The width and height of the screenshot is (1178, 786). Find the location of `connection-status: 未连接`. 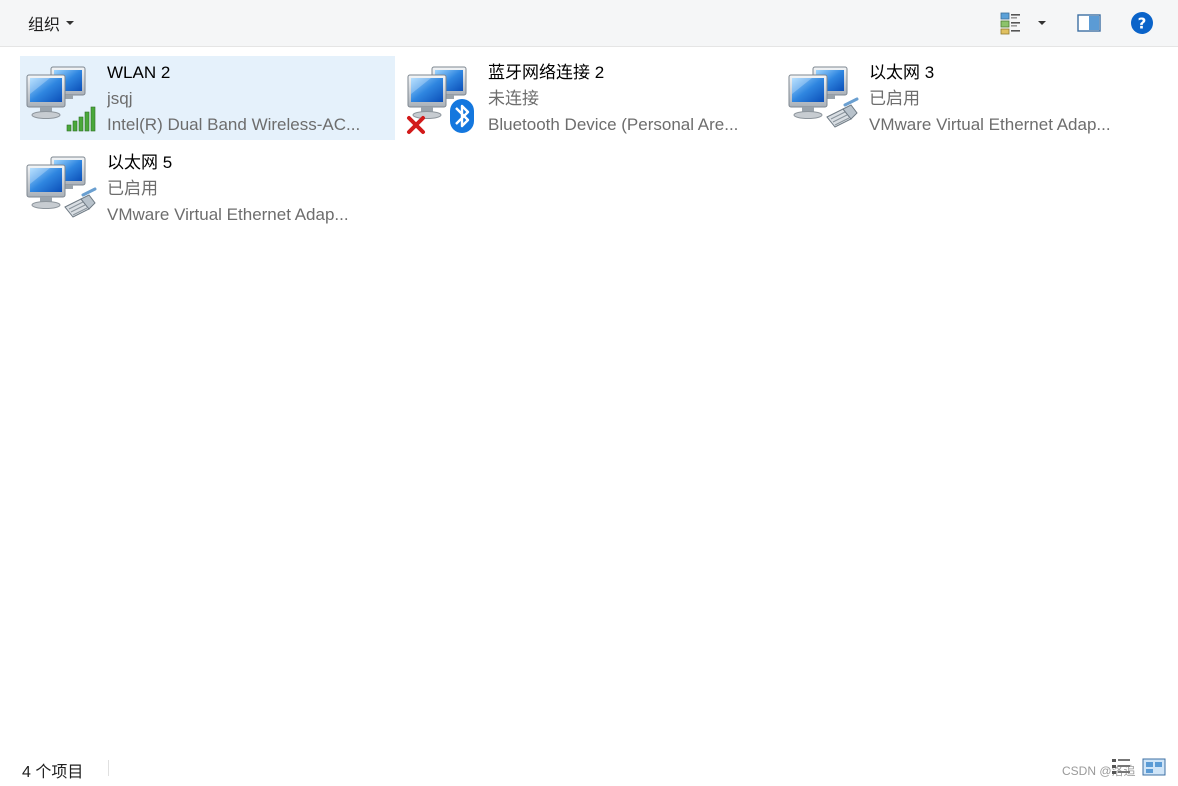

connection-status: 未连接 is located at coordinates (513, 98).